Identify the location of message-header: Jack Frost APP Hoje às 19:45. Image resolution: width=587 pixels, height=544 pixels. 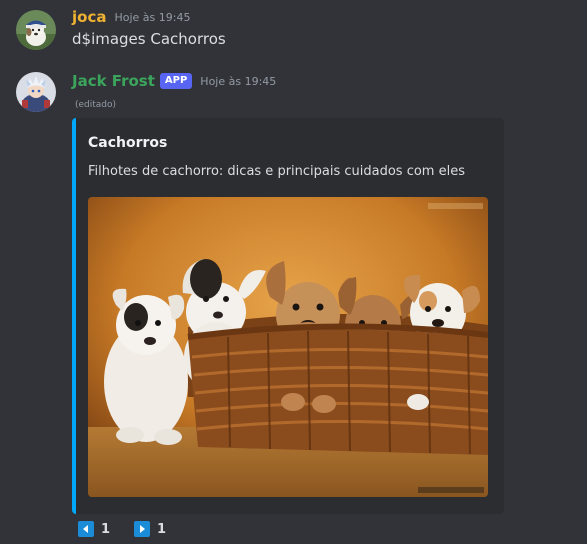
(174, 81).